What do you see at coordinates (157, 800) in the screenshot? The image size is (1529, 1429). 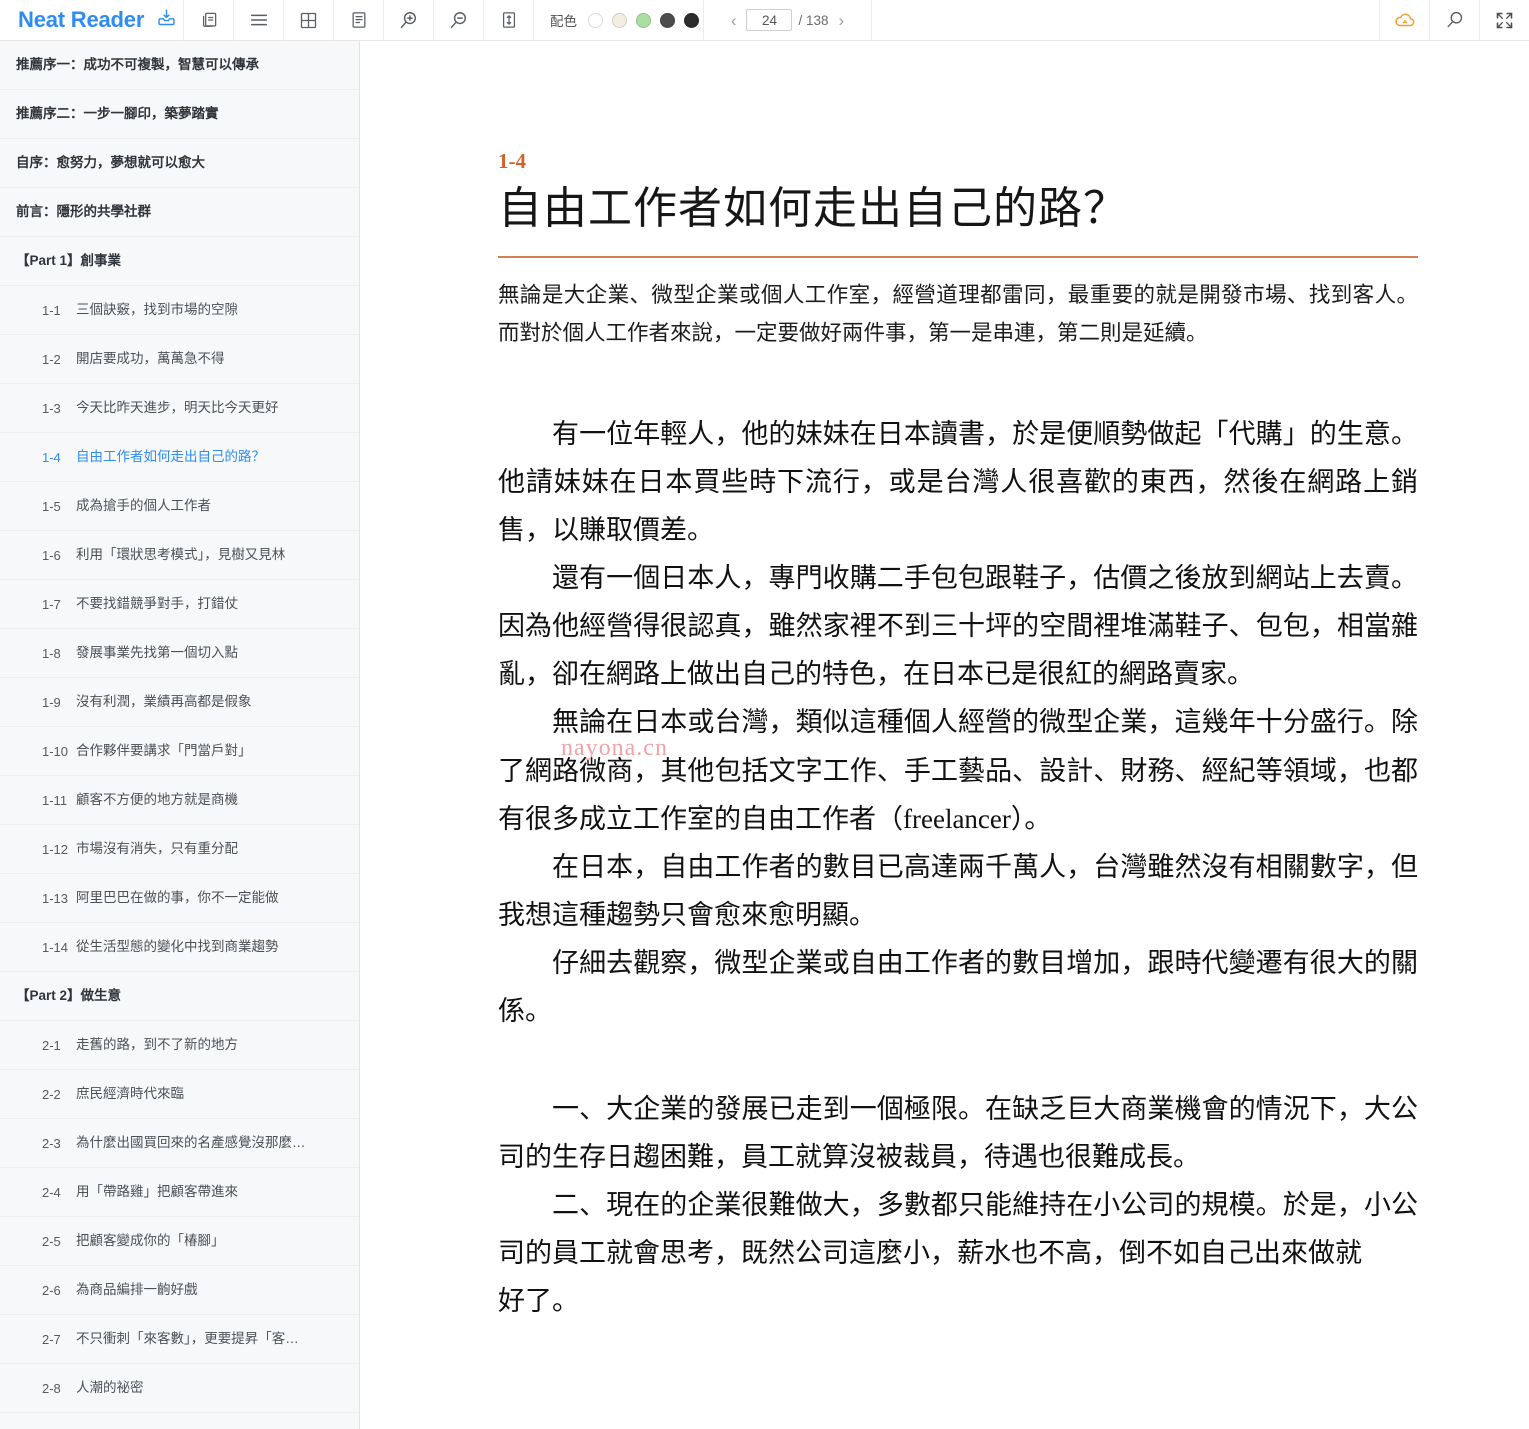 I see `toc-item-label: 顧客不方便的地方就是商機` at bounding box center [157, 800].